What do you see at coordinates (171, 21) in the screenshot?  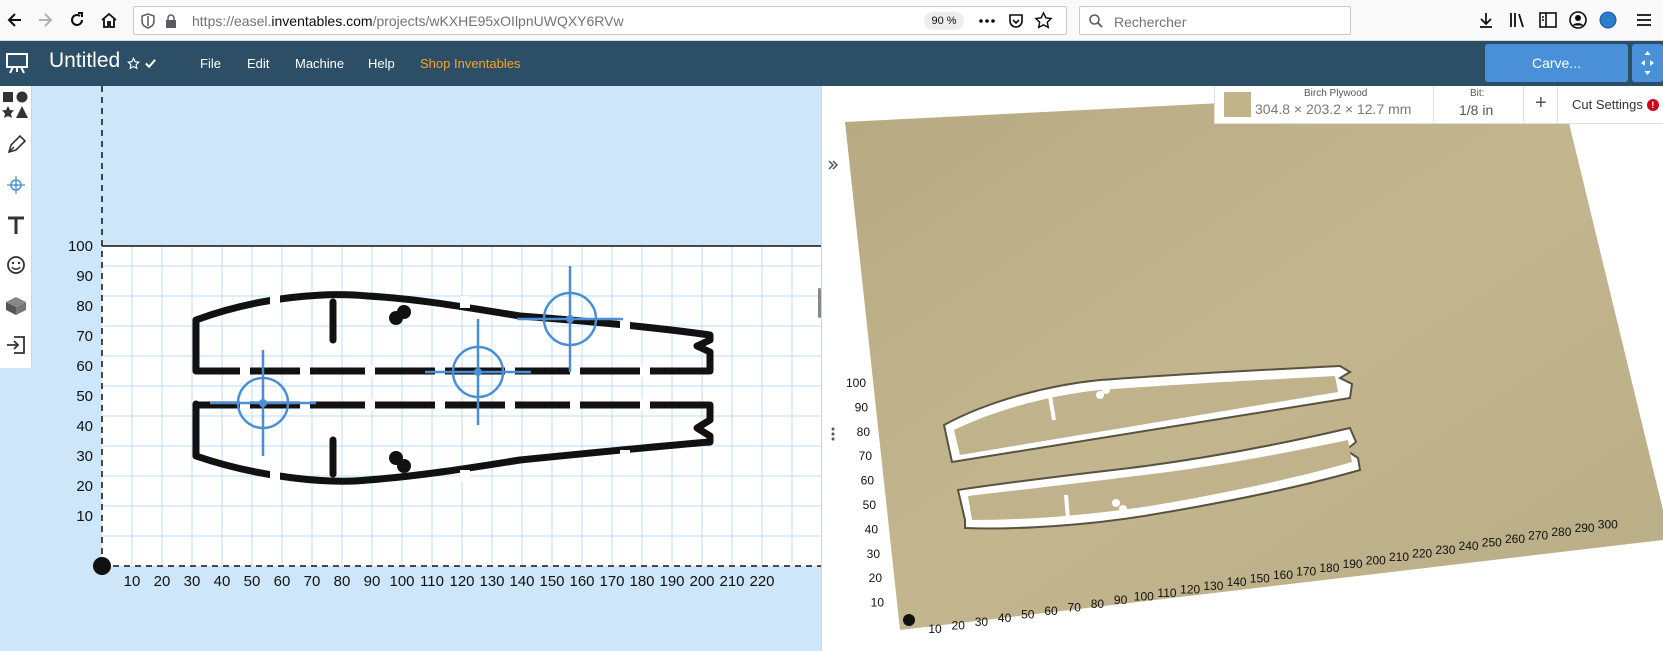 I see `lock-icon` at bounding box center [171, 21].